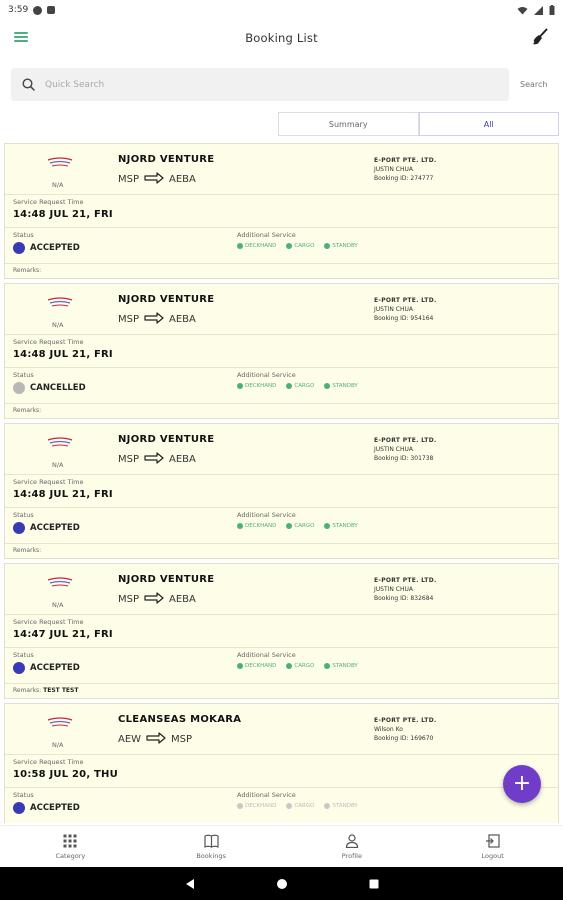  What do you see at coordinates (348, 124) in the screenshot?
I see `tab-summary: Summary` at bounding box center [348, 124].